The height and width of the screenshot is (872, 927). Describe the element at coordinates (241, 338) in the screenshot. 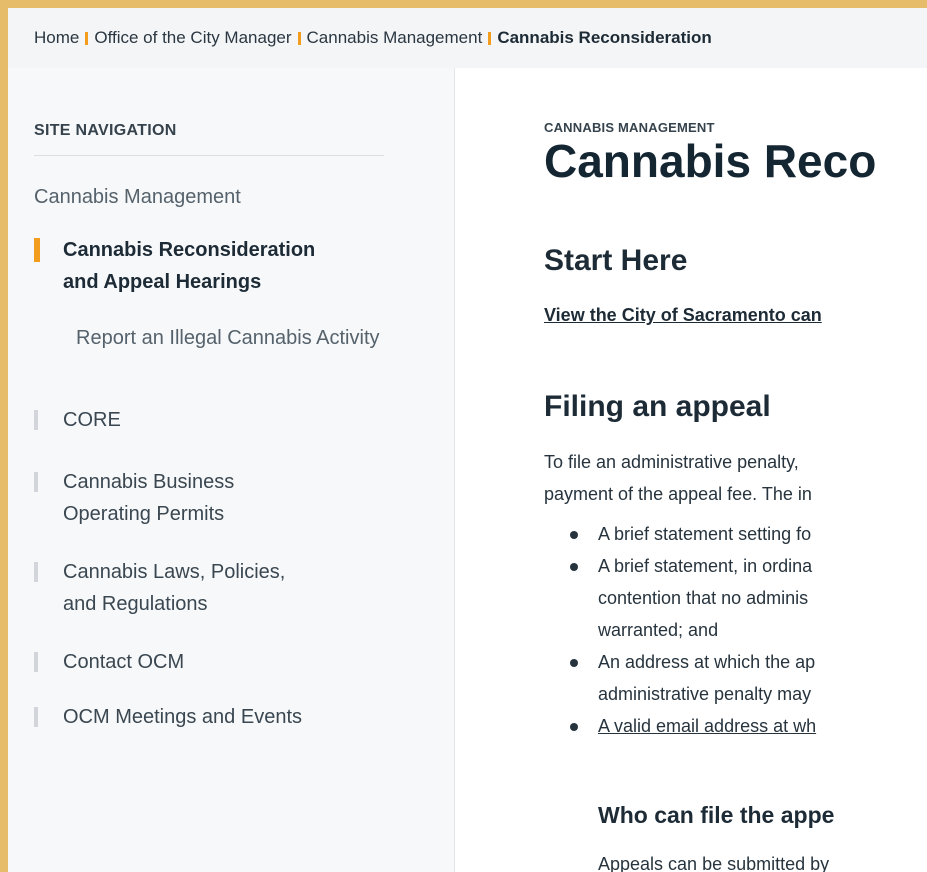

I see `sidebar-item-report-illegal-activity: Report an Illegal Cannabis Activity` at that location.